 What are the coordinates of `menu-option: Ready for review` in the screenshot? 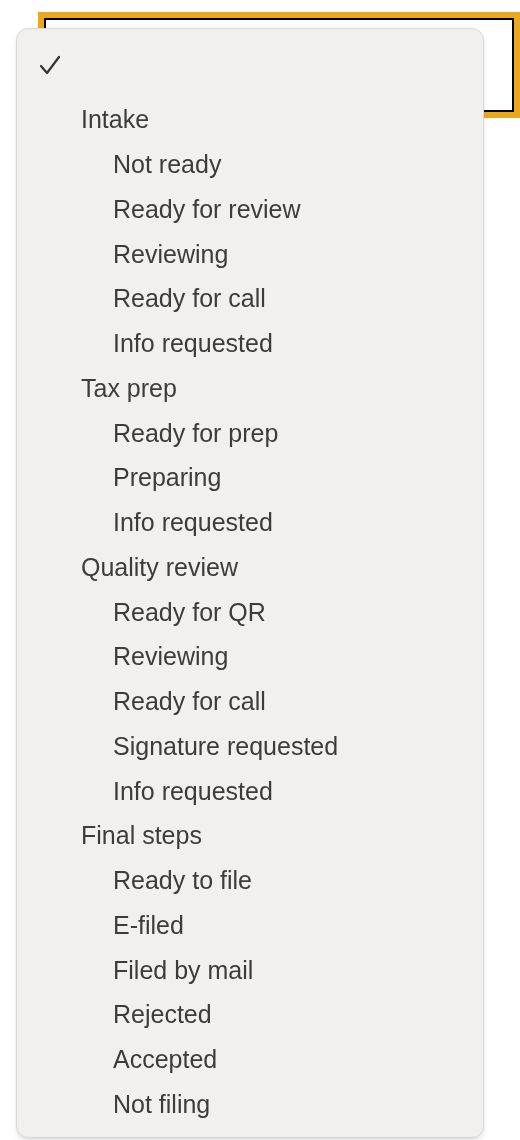 It's located at (207, 209).